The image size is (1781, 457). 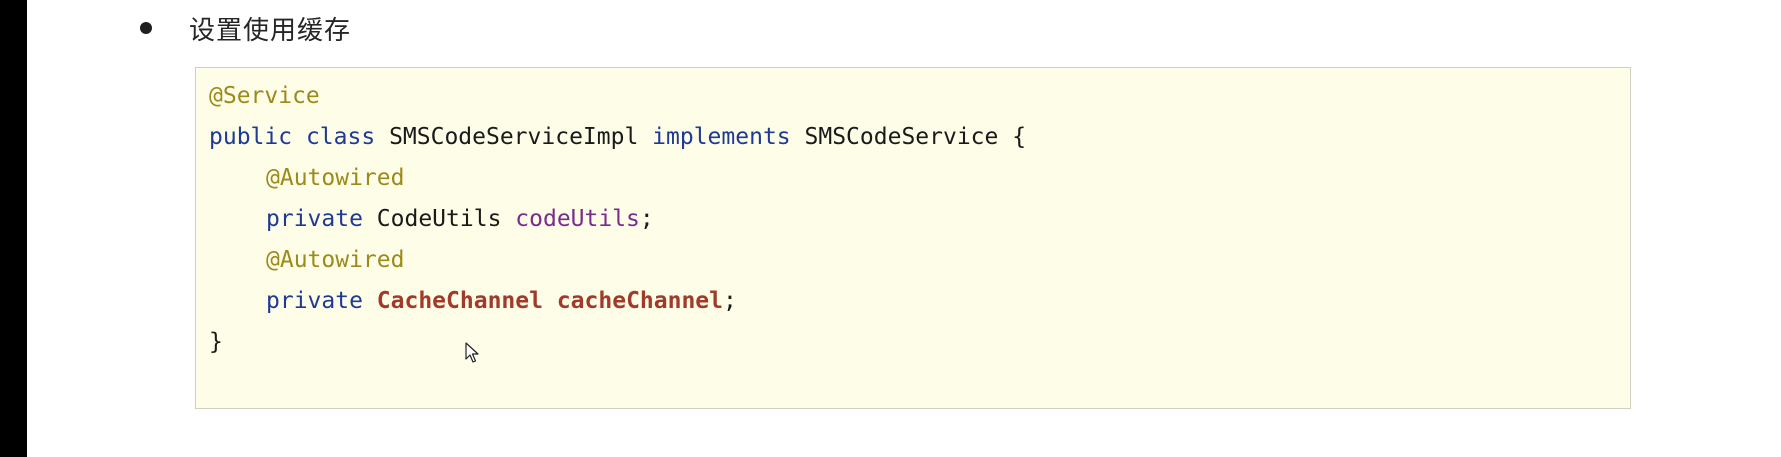 I want to click on bullet-item: 设置使用缓存, so click(x=245, y=28).